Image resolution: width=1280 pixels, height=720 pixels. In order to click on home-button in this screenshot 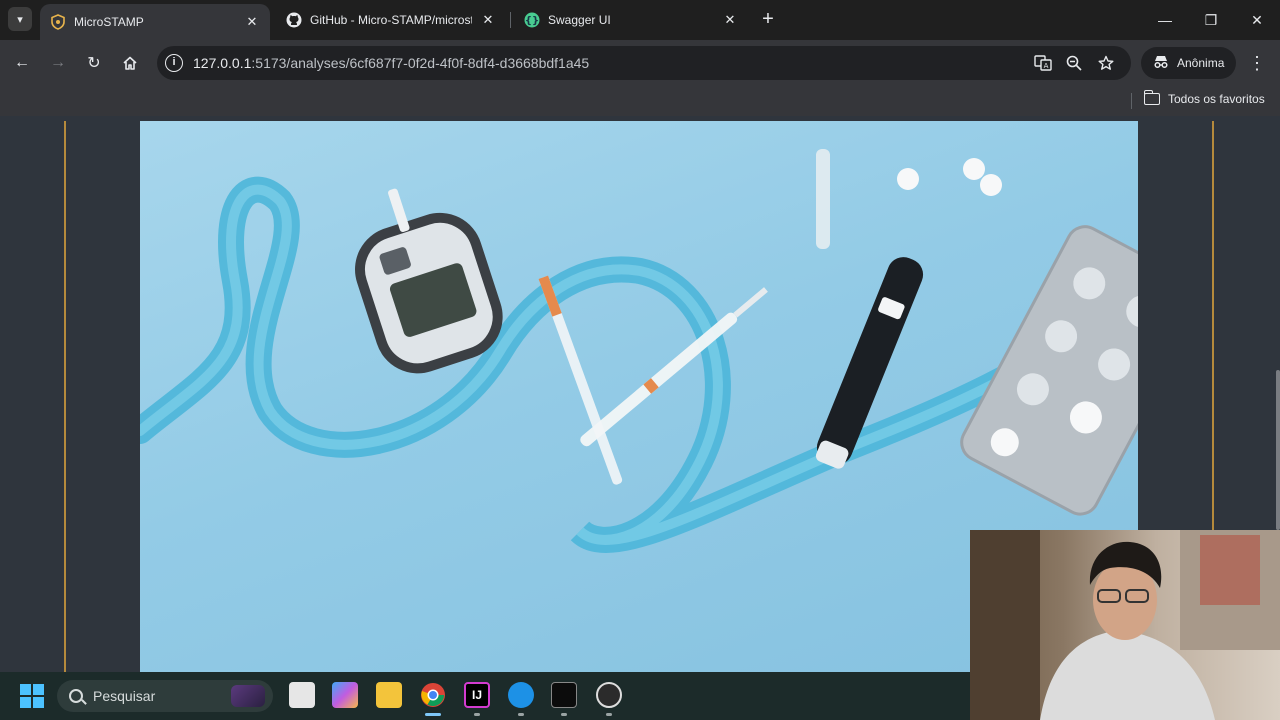, I will do `click(130, 63)`.